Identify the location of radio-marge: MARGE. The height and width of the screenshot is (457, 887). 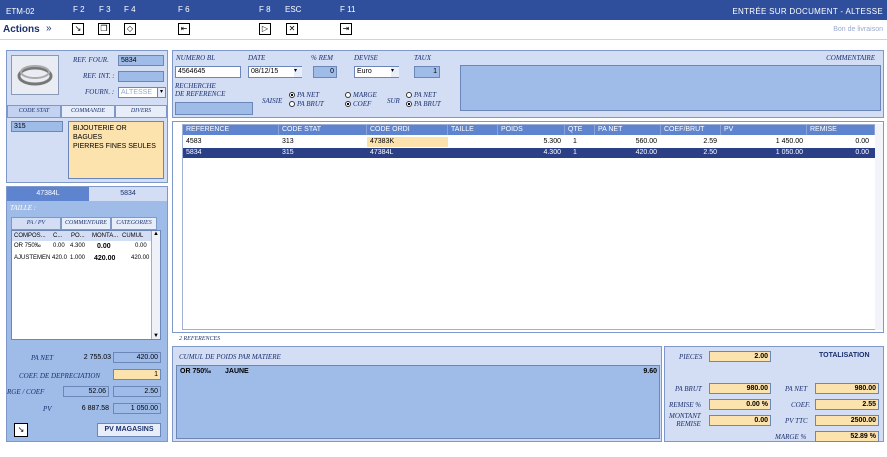
(361, 95).